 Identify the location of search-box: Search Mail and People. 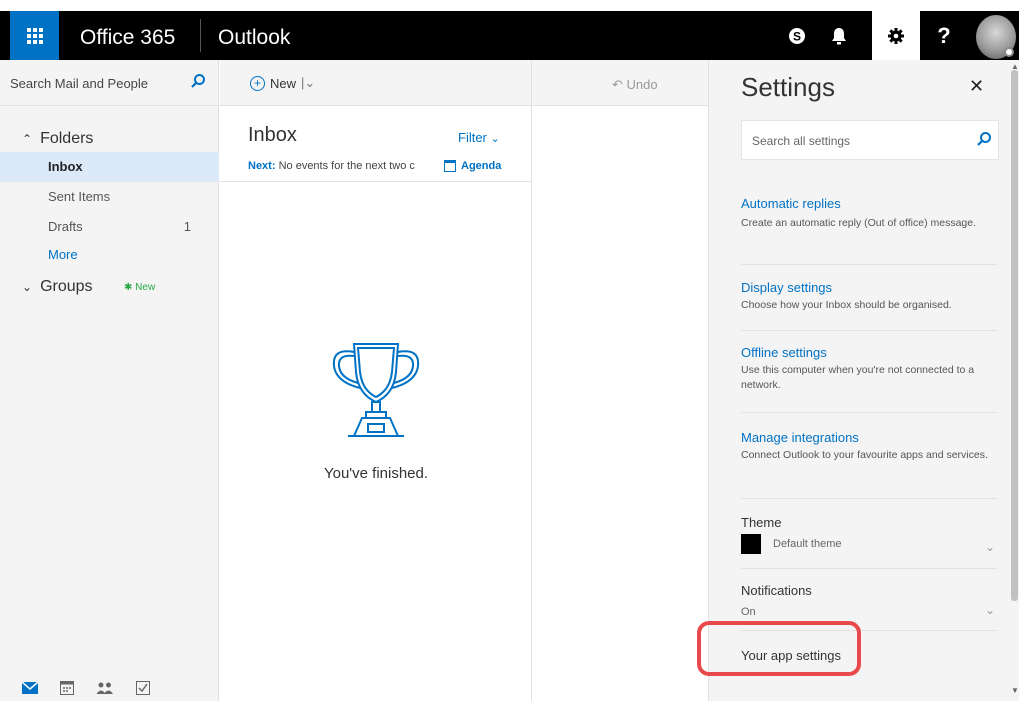
(109, 83).